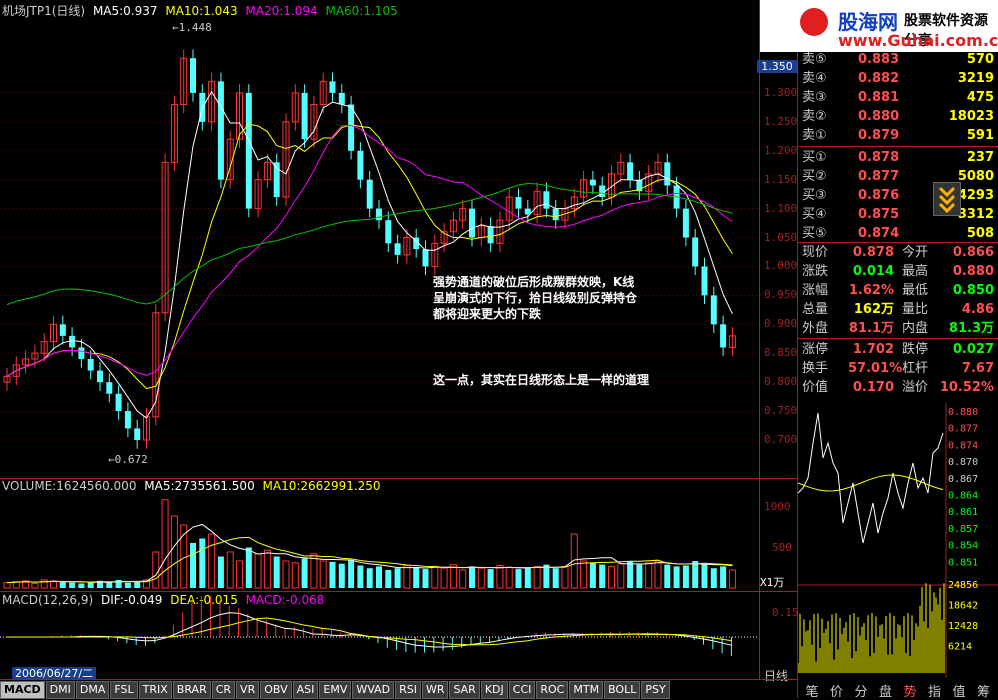  What do you see at coordinates (408, 690) in the screenshot?
I see `tab-rsi: RSI` at bounding box center [408, 690].